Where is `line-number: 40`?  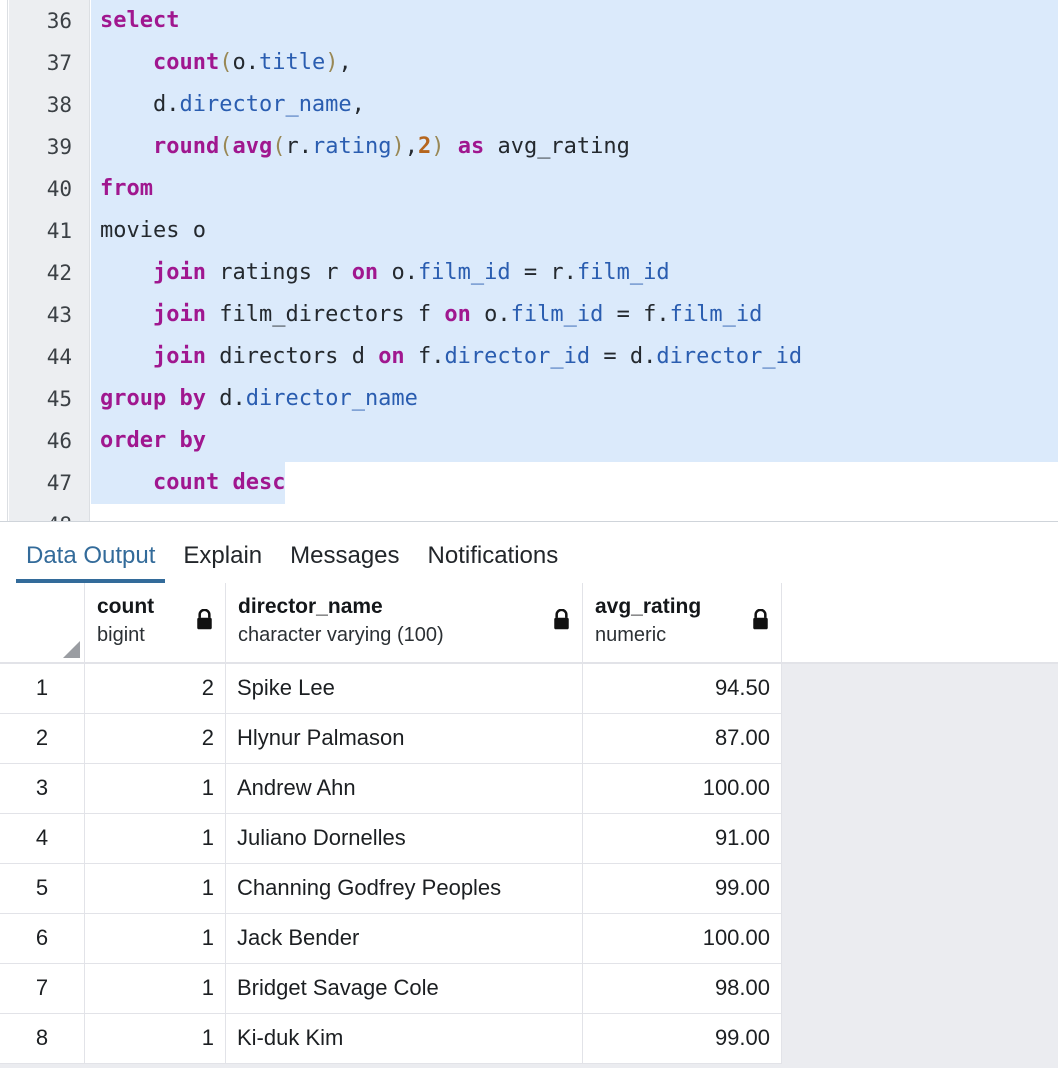
line-number: 40 is located at coordinates (59, 189).